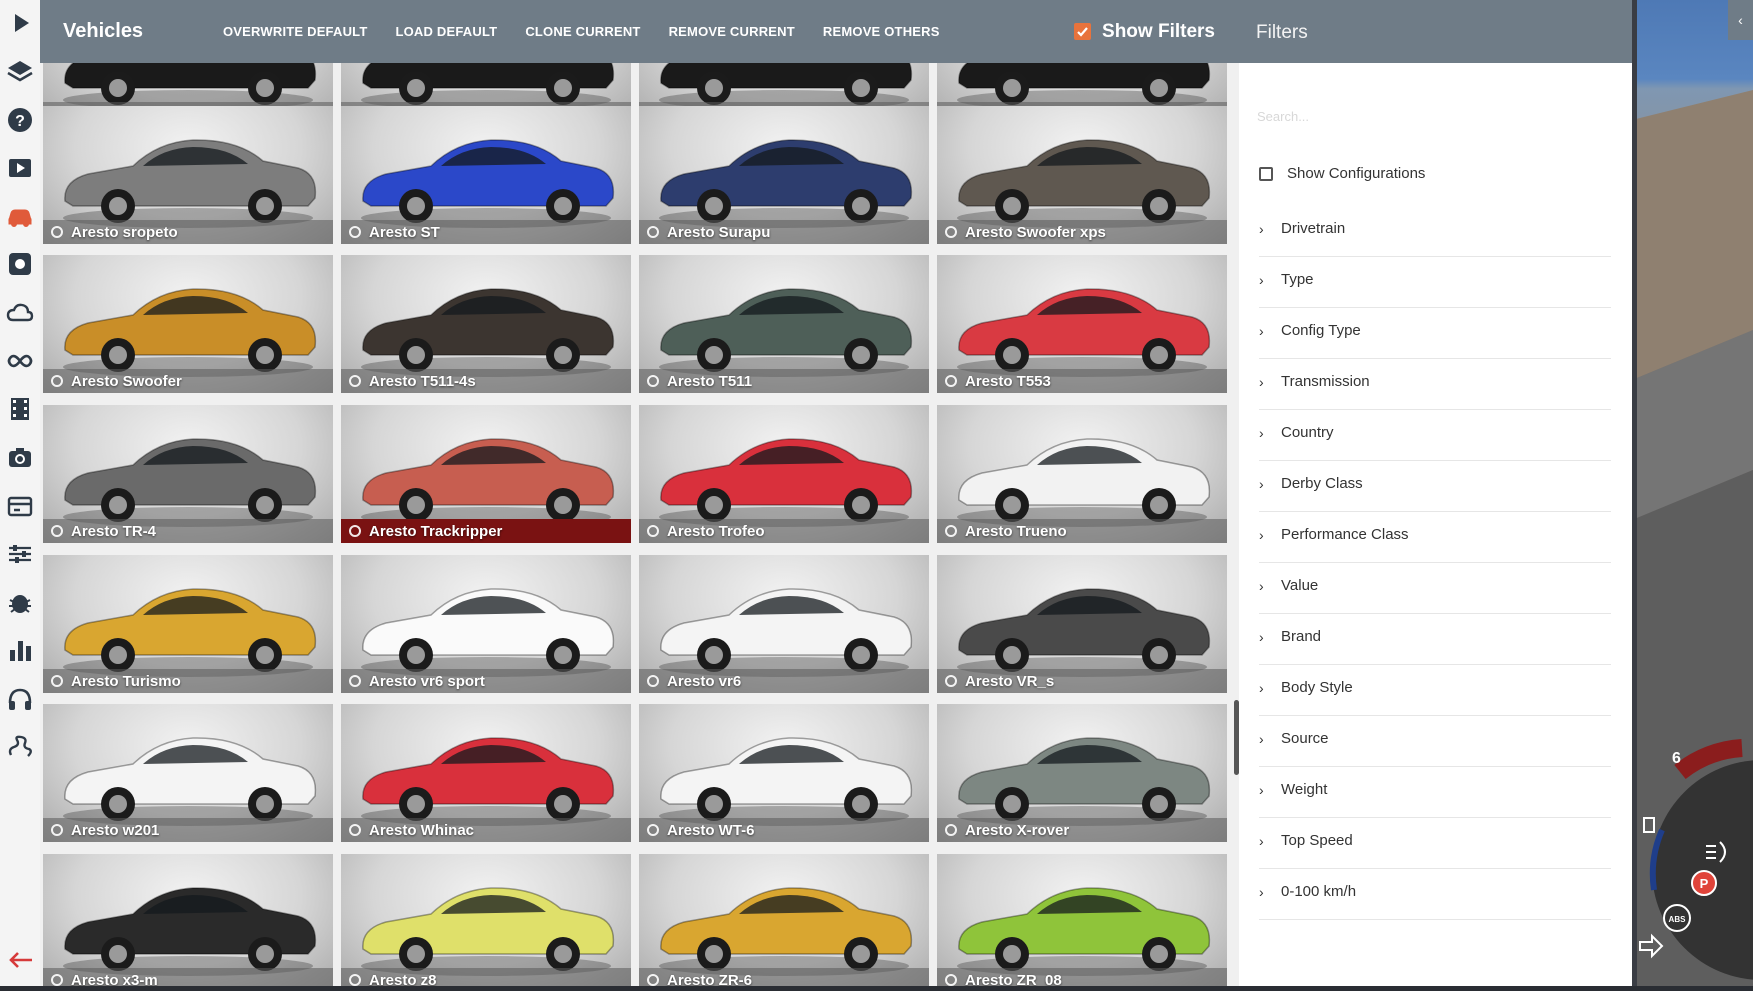  I want to click on filter-category-label: Value, so click(1300, 585).